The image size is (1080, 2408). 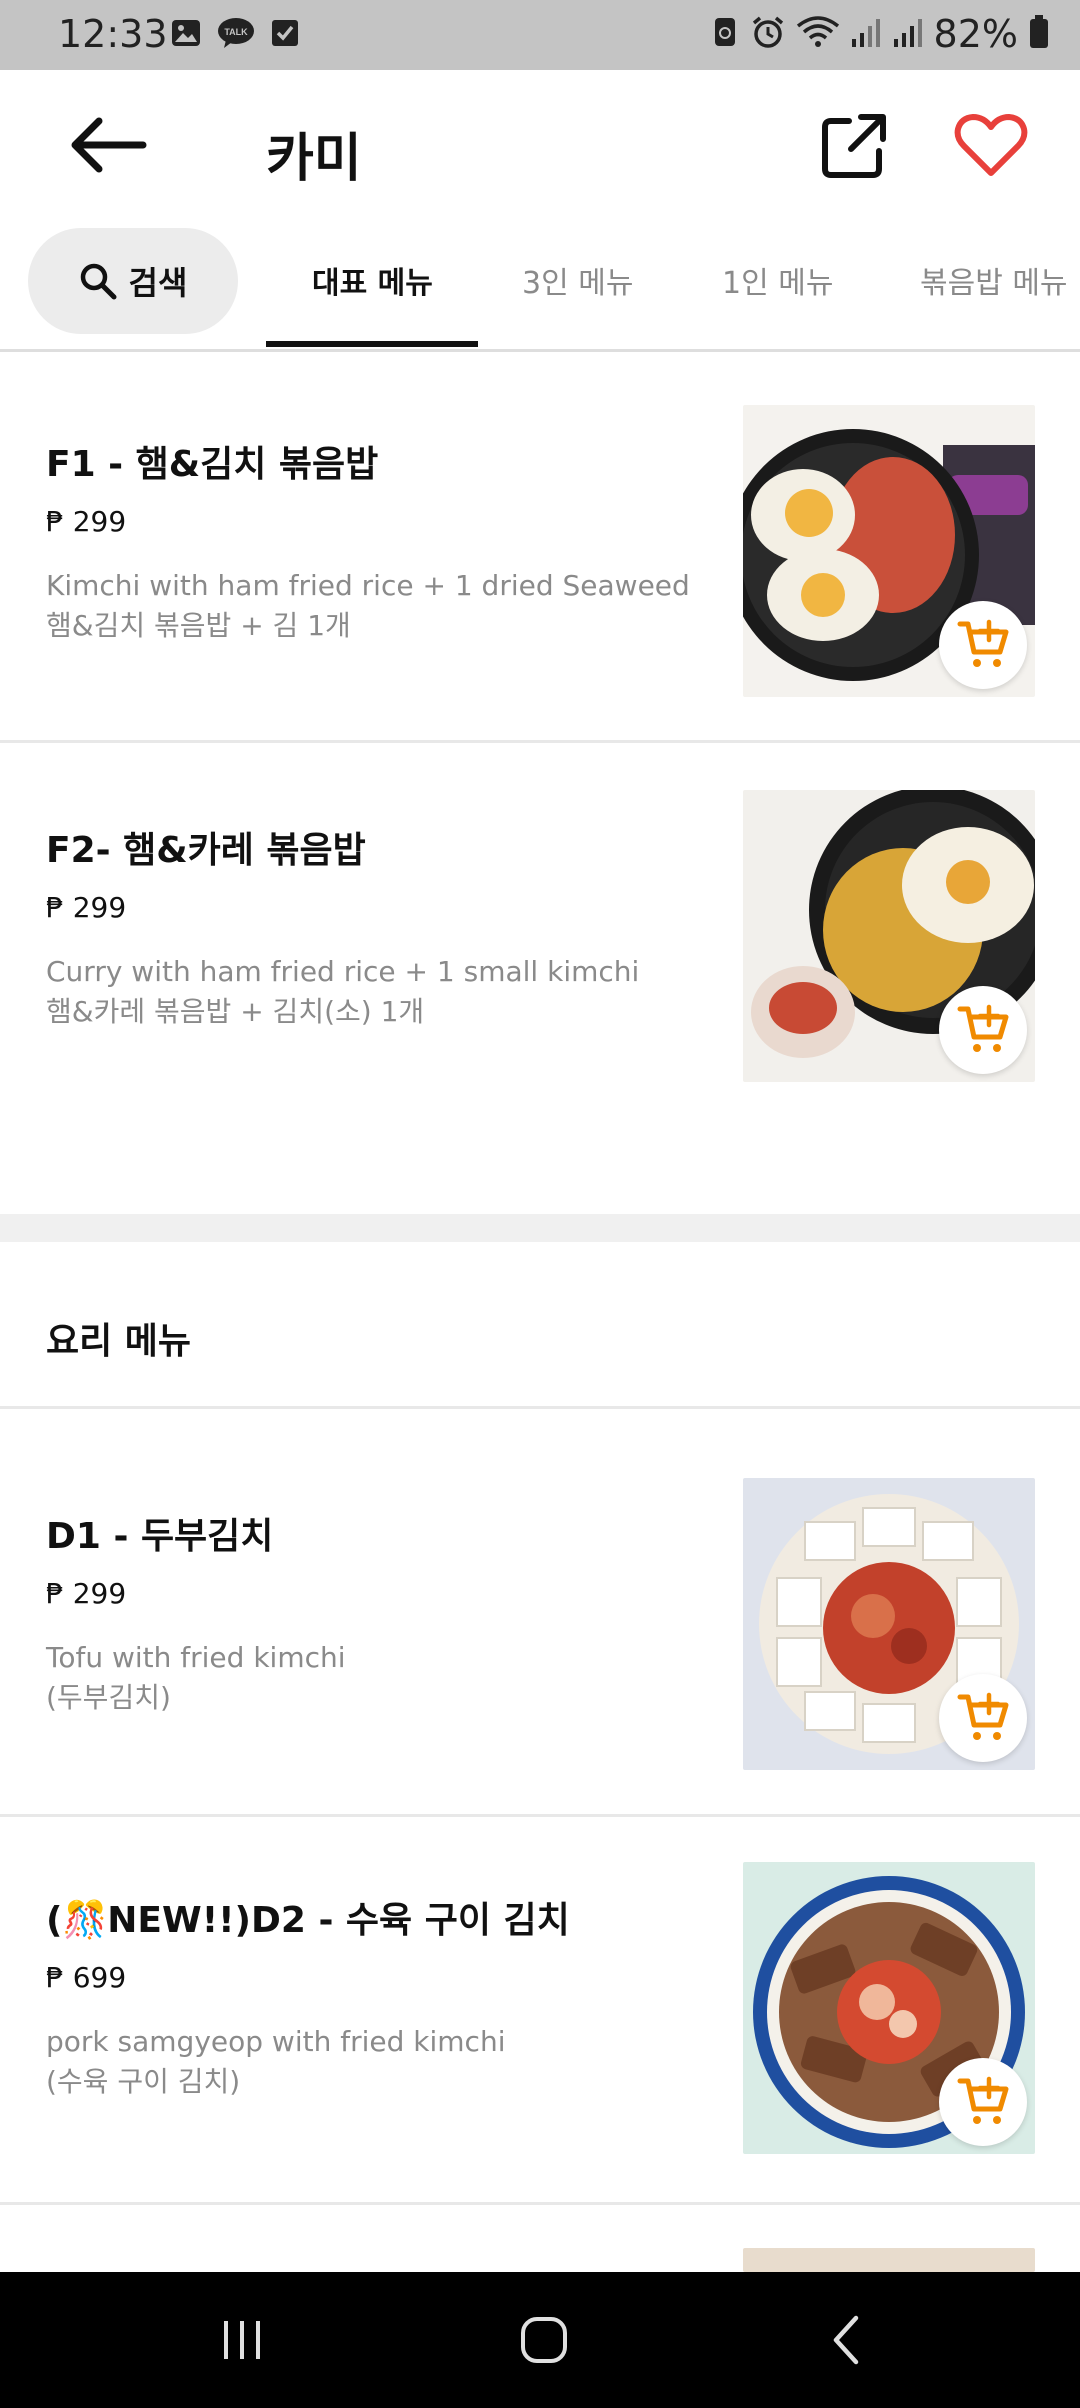 What do you see at coordinates (206, 850) in the screenshot?
I see `item-name: F2- 햄&카레 볶음밥` at bounding box center [206, 850].